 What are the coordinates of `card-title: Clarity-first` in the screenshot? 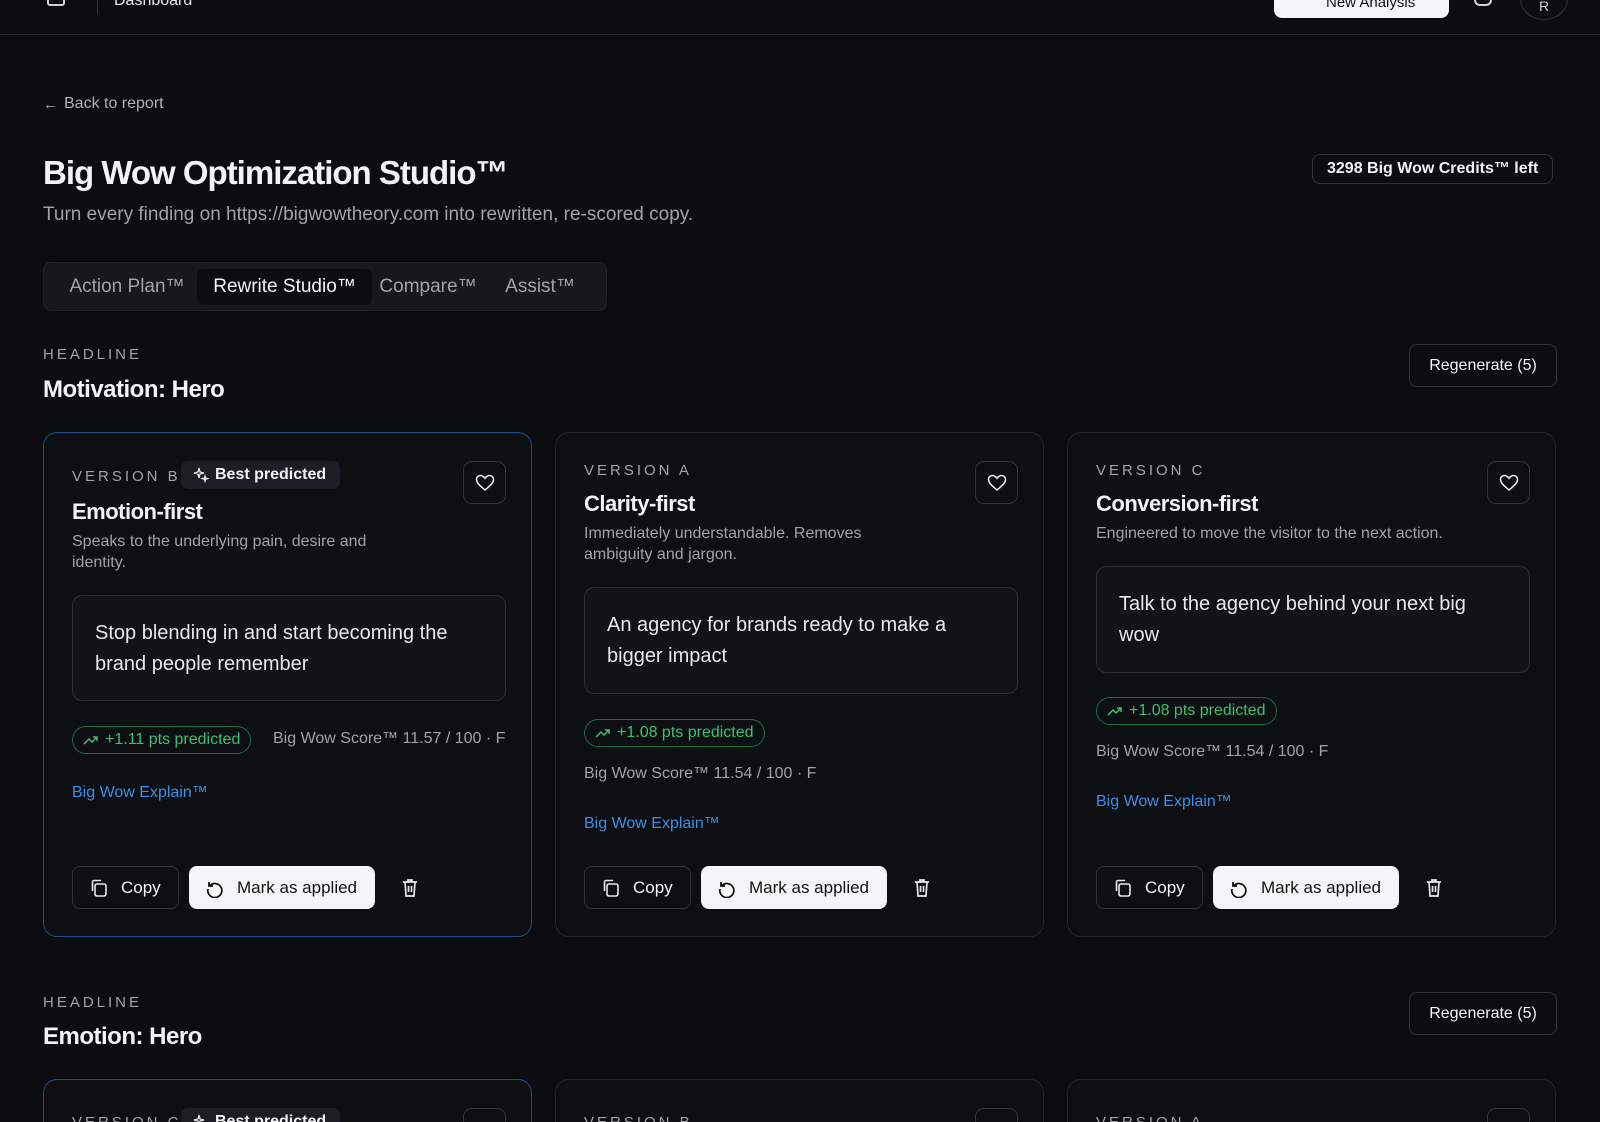 It's located at (639, 503).